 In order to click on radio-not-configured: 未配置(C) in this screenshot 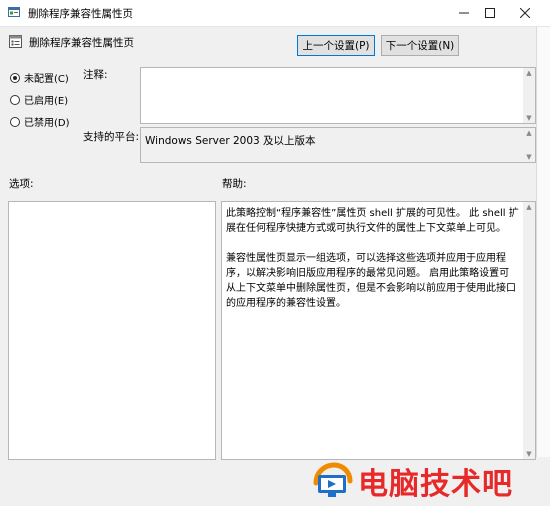, I will do `click(39, 77)`.